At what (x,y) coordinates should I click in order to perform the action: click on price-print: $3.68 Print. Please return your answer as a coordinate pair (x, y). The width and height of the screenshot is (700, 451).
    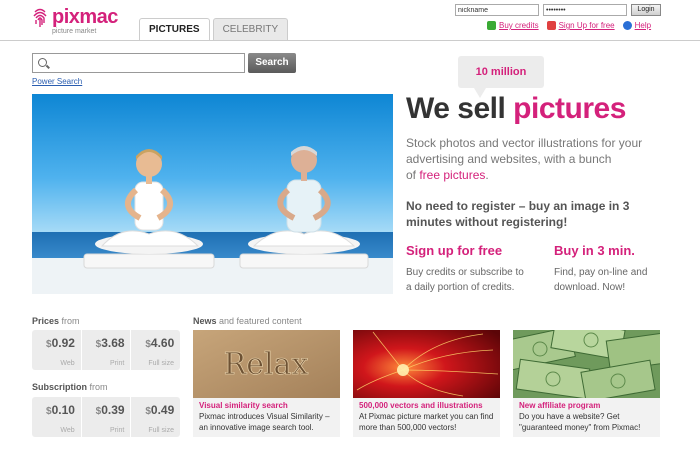
    Looking at the image, I should click on (107, 350).